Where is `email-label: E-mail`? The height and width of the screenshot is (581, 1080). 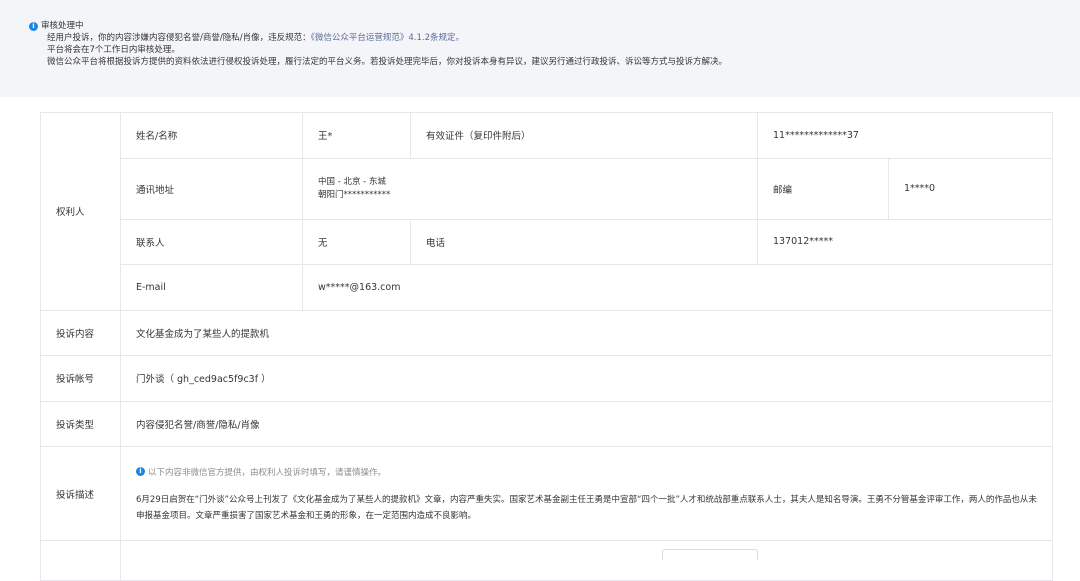
email-label: E-mail is located at coordinates (211, 287).